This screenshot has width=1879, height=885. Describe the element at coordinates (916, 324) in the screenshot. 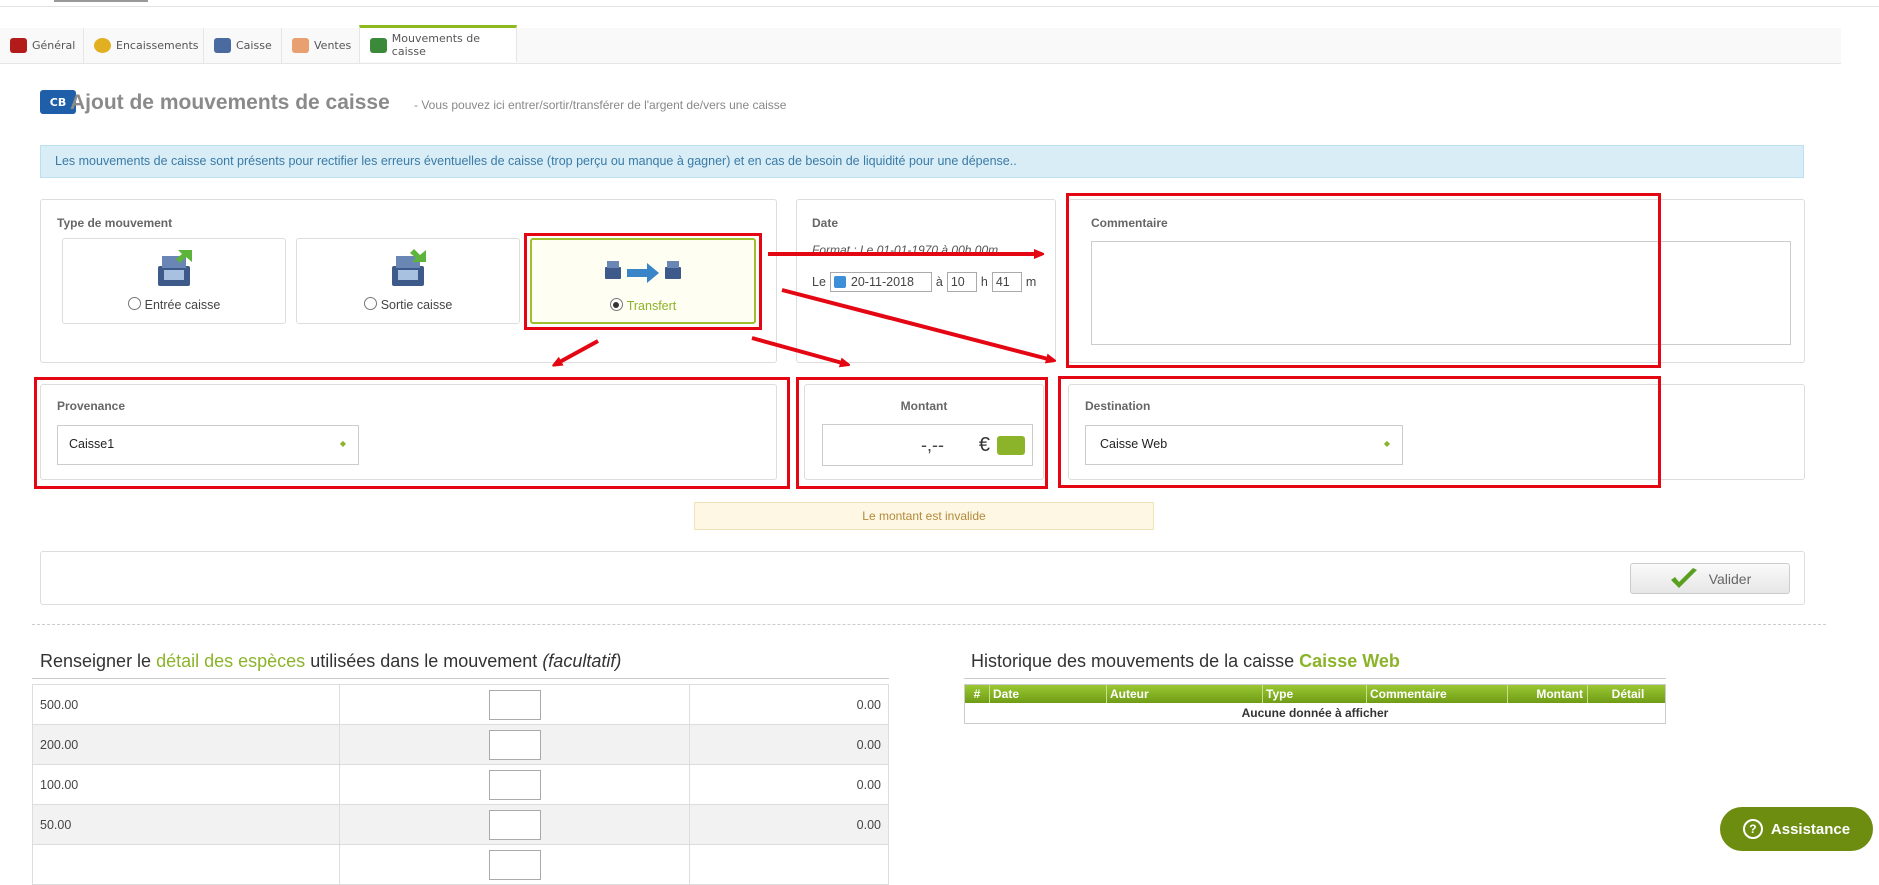

I see `arrow-to-destination` at that location.